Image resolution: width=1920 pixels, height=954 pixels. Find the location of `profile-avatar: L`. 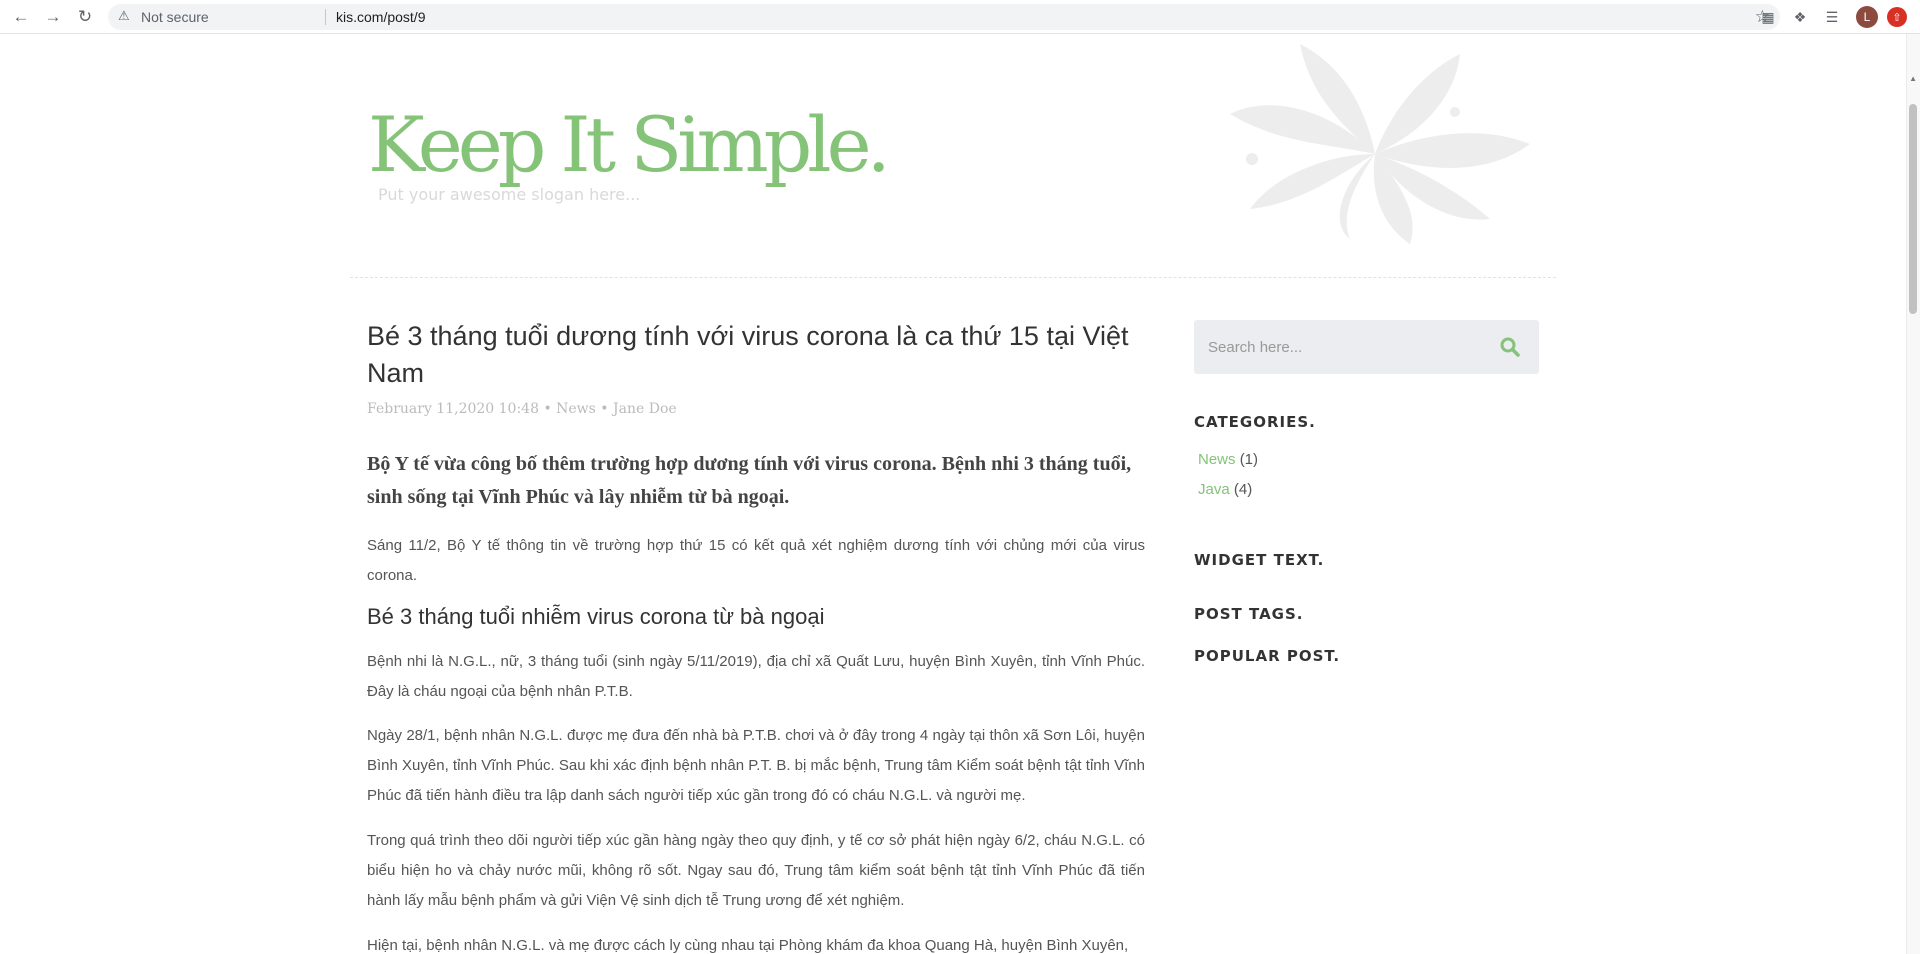

profile-avatar: L is located at coordinates (1867, 17).